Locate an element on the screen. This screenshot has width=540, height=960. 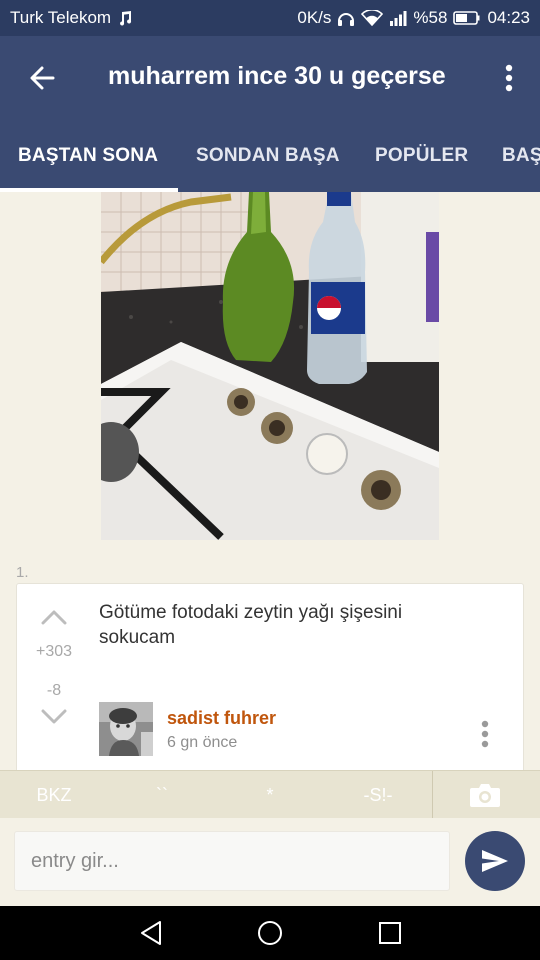
battery-label: %58 is located at coordinates (430, 17).